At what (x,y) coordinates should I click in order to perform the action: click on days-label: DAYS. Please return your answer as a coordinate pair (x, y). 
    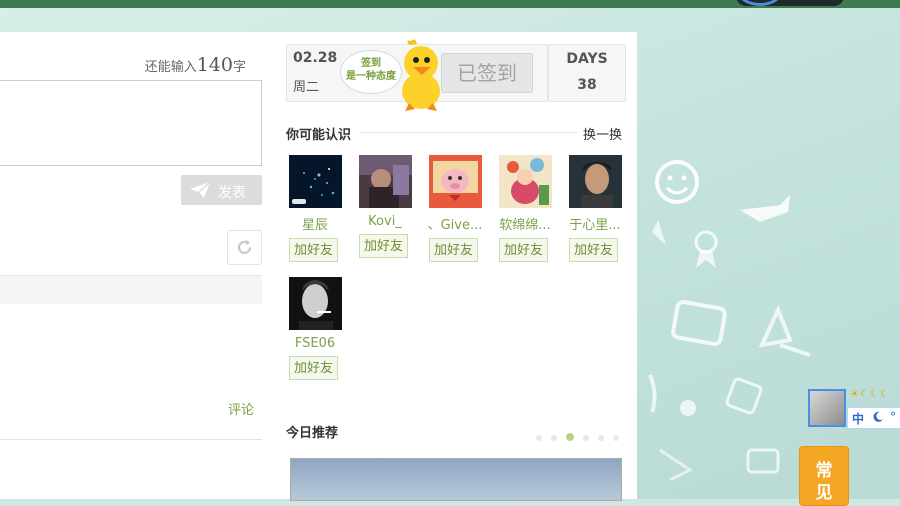
    Looking at the image, I should click on (587, 59).